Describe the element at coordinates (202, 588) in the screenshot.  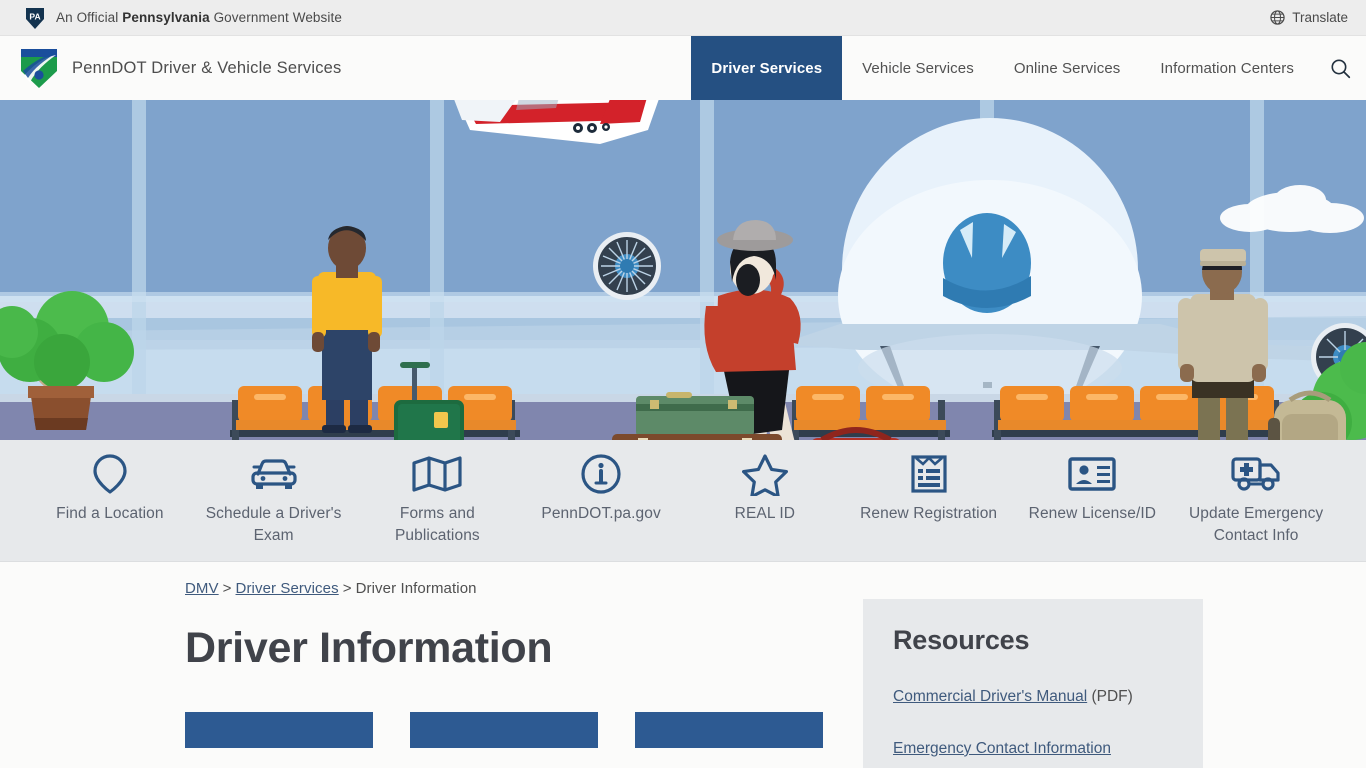
I see `breadcrumb-link-dmv: DMV` at that location.